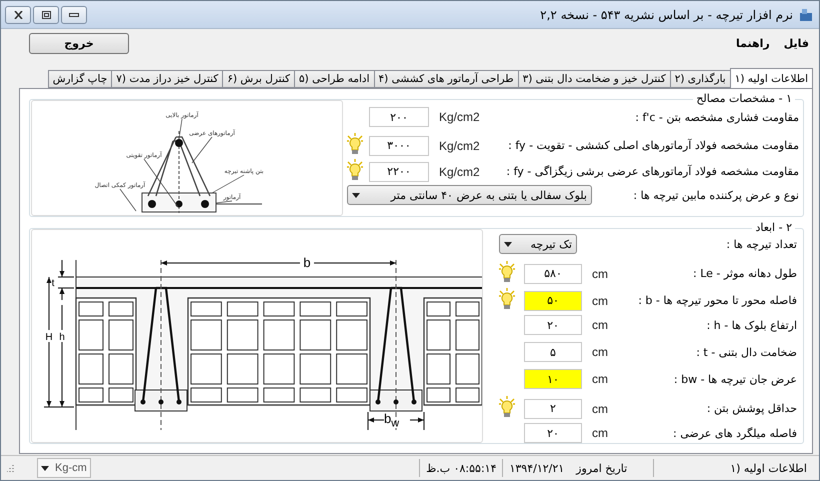 This screenshot has height=481, width=820. Describe the element at coordinates (768, 468) in the screenshot. I see `status-section: اطلاعات اولیه (۱` at that location.